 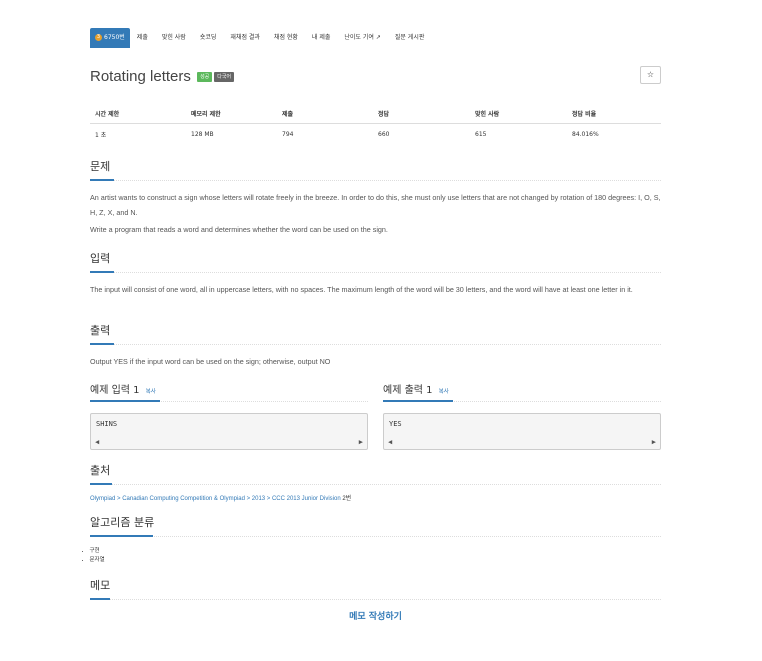 I want to click on favorite-star-button: ☆, so click(x=650, y=75).